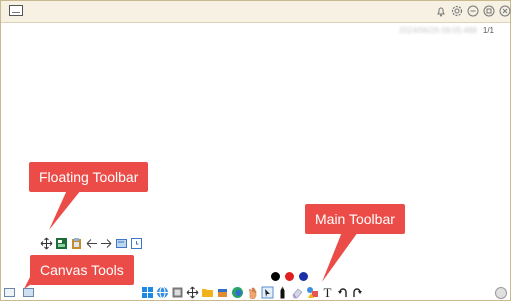 The width and height of the screenshot is (511, 301). Describe the element at coordinates (207, 292) in the screenshot. I see `folder-icon` at that location.